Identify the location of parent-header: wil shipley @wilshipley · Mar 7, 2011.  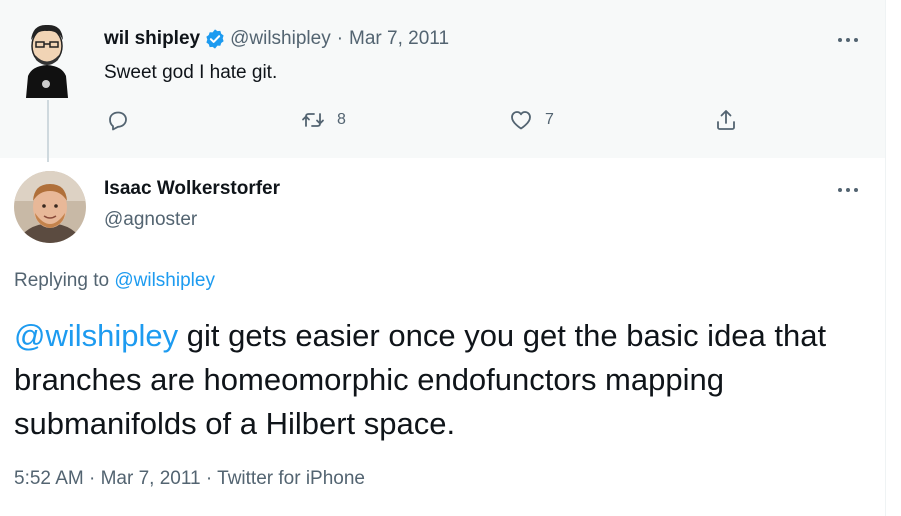
(276, 39).